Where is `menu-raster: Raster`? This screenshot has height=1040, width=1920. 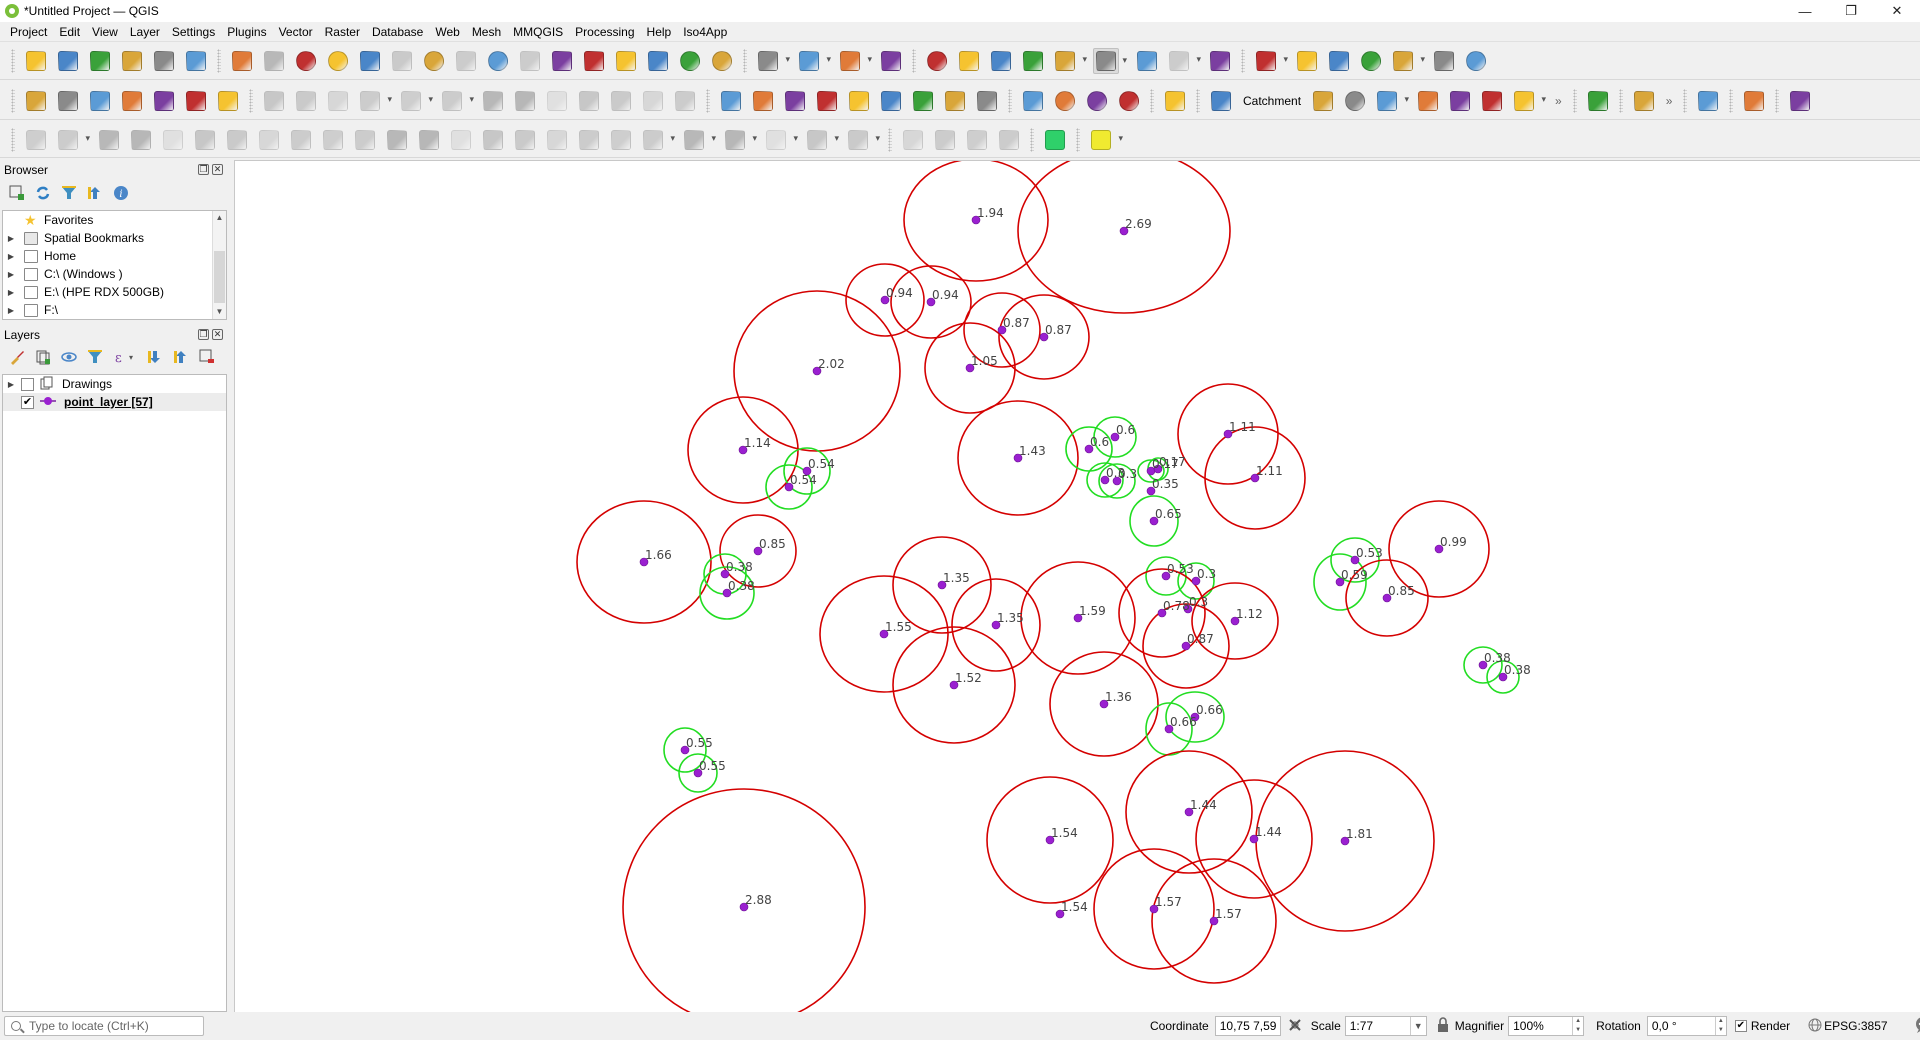 menu-raster: Raster is located at coordinates (342, 32).